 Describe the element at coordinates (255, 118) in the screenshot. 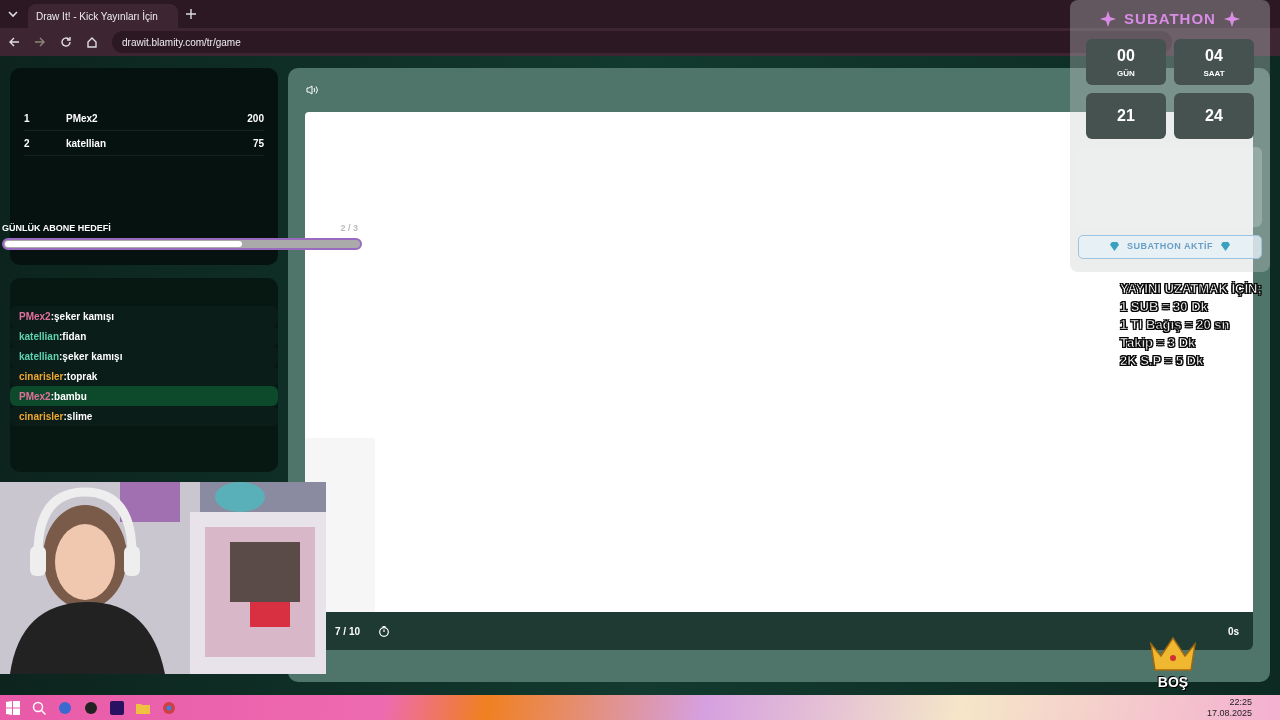

I see `score: 200` at that location.